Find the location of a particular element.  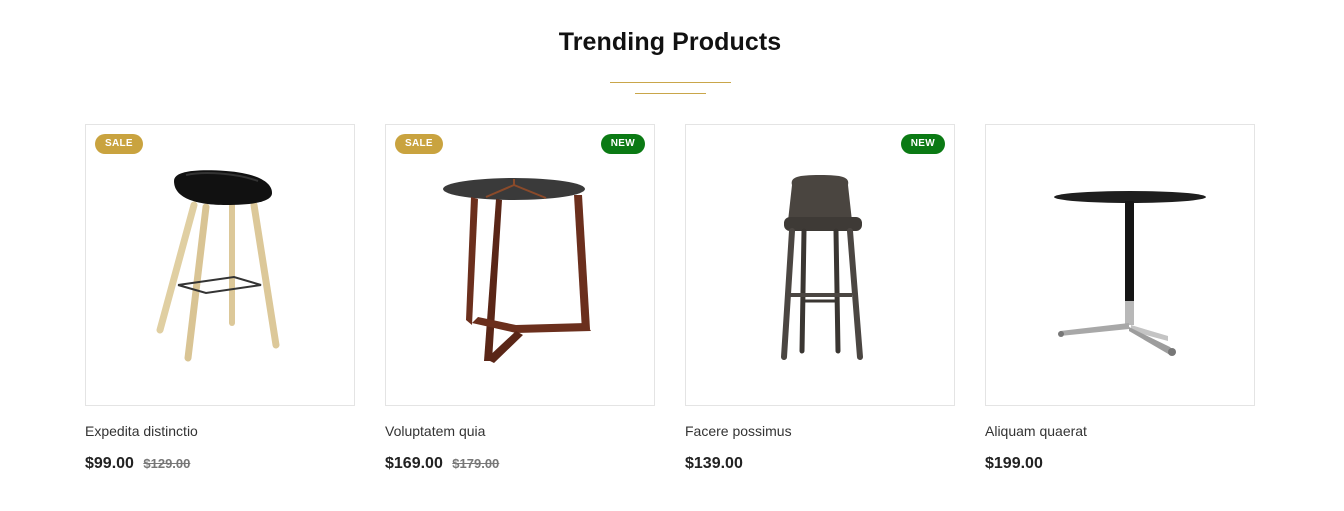

product-old-price: $129.00 is located at coordinates (167, 463).